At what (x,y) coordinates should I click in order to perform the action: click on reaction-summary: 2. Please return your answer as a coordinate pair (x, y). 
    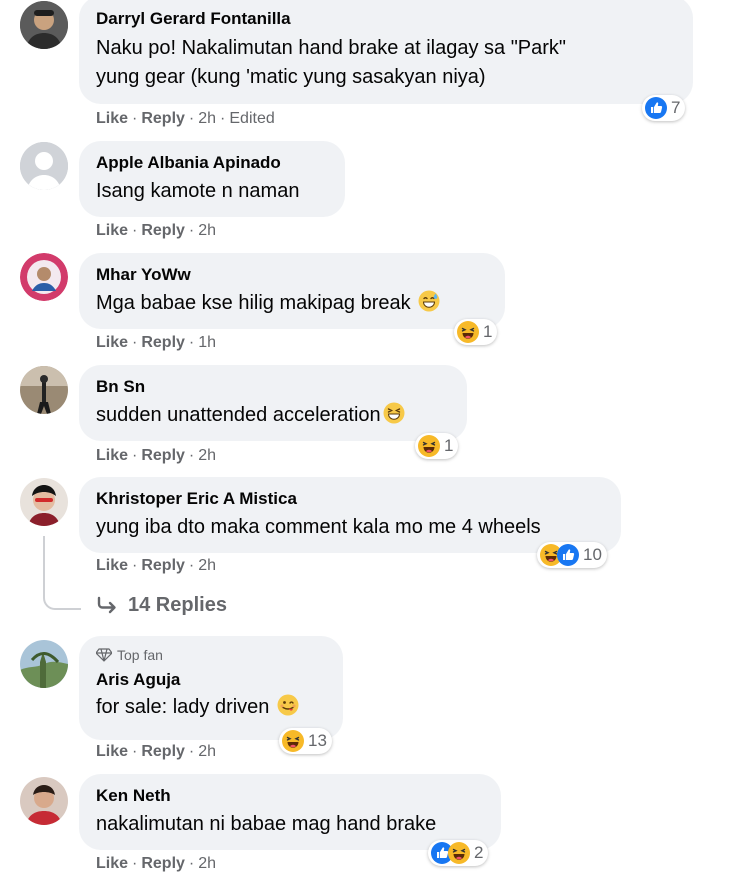
    Looking at the image, I should click on (458, 853).